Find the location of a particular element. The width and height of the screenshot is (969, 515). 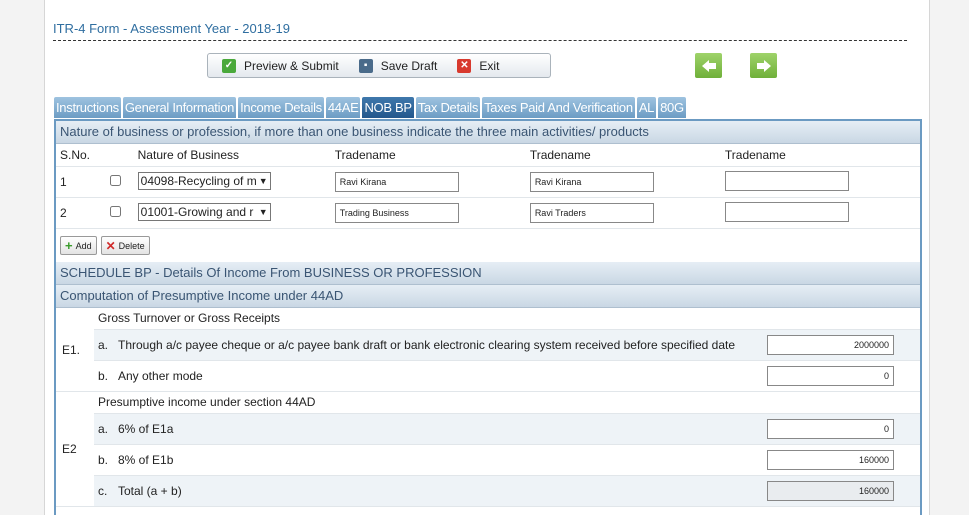

e2a-row: a. 6% of E1a 0 is located at coordinates (507, 429).